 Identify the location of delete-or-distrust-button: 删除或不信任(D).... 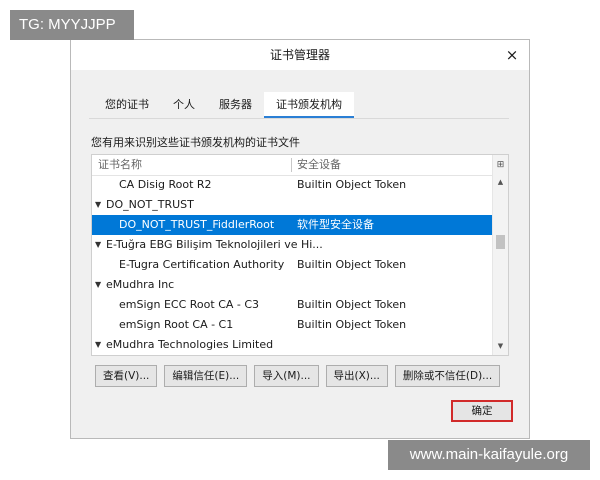
(447, 376).